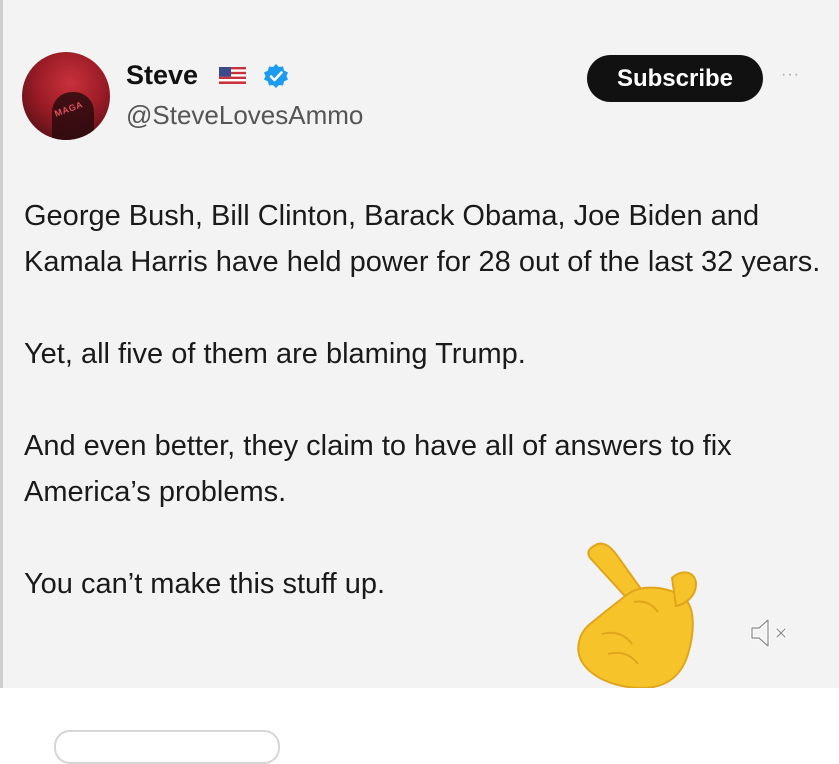 This screenshot has width=839, height=764. I want to click on more-options-icon: ···, so click(790, 75).